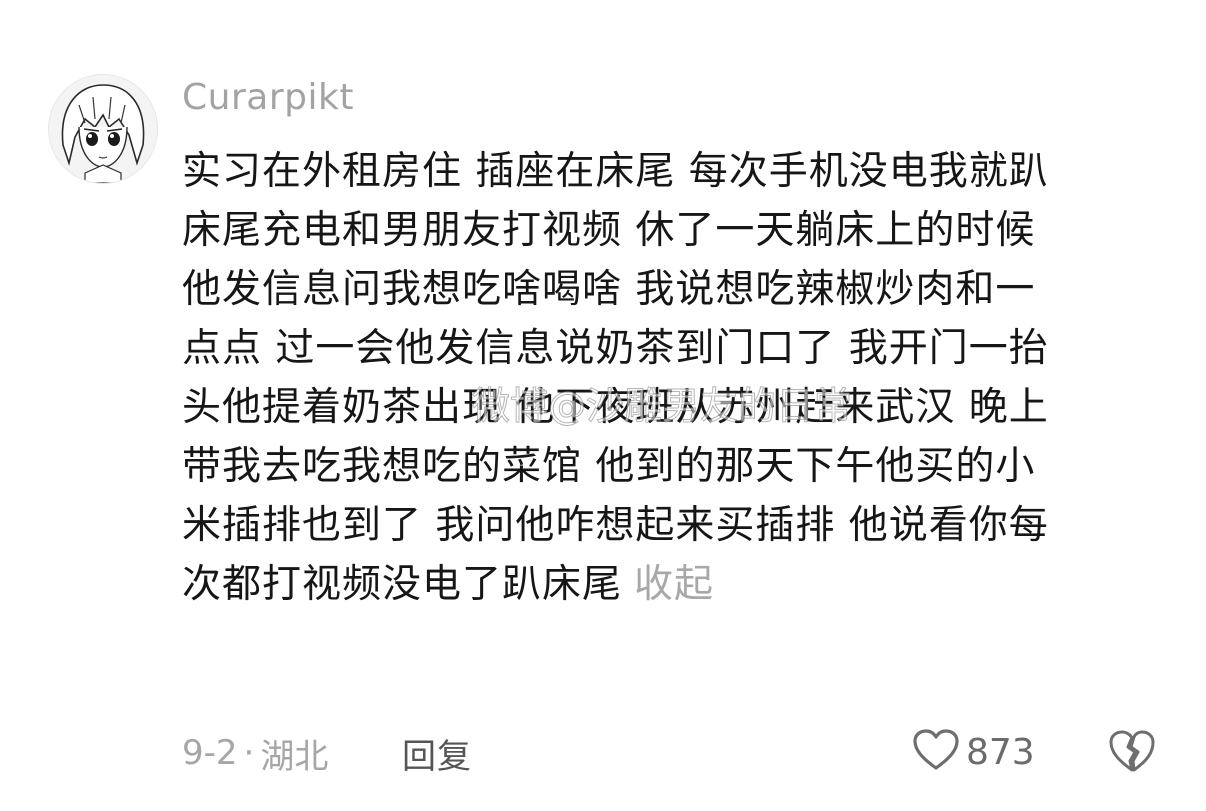 This screenshot has height=811, width=1206. I want to click on reply-button: 回复, so click(437, 753).